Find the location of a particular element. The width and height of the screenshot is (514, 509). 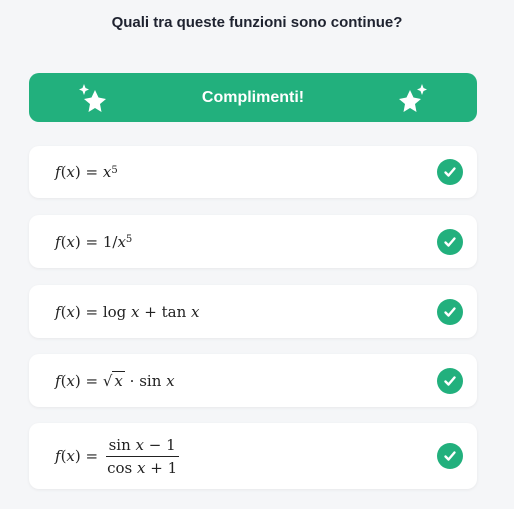

option-card: f(x) = sin x − 1 cos x + 1 is located at coordinates (253, 456).